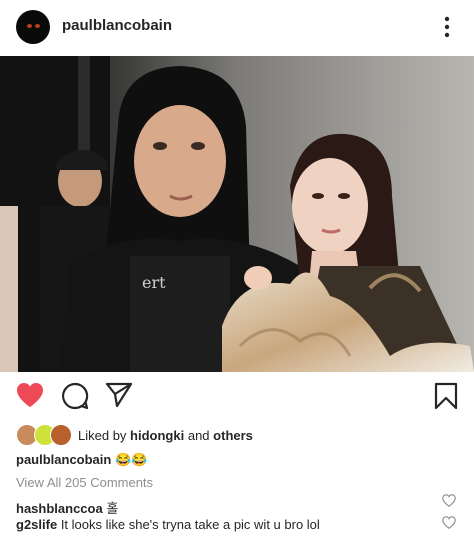  What do you see at coordinates (447, 27) in the screenshot?
I see `more-vertical-icon` at bounding box center [447, 27].